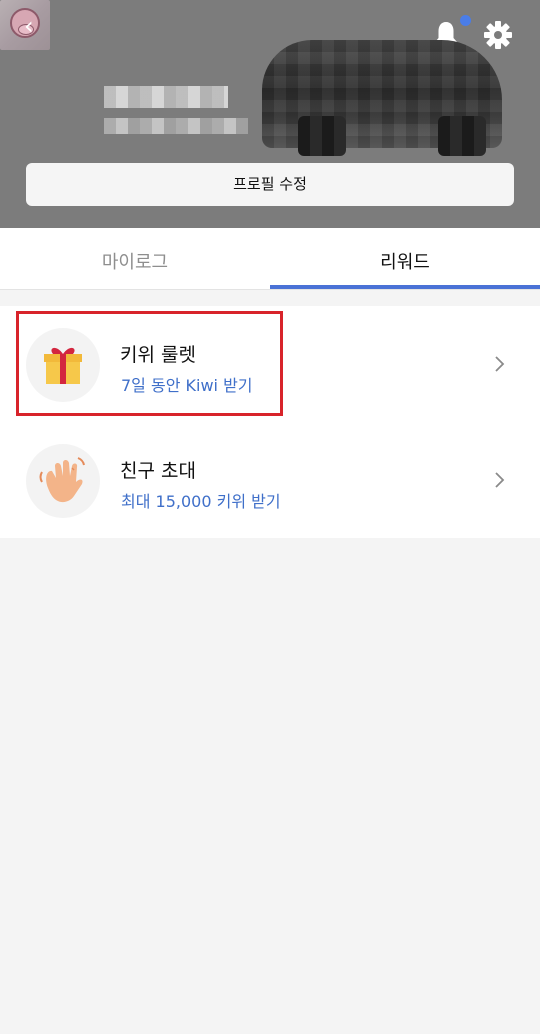 This screenshot has width=540, height=1034. Describe the element at coordinates (149, 363) in the screenshot. I see `highlight-annotation-box` at that location.